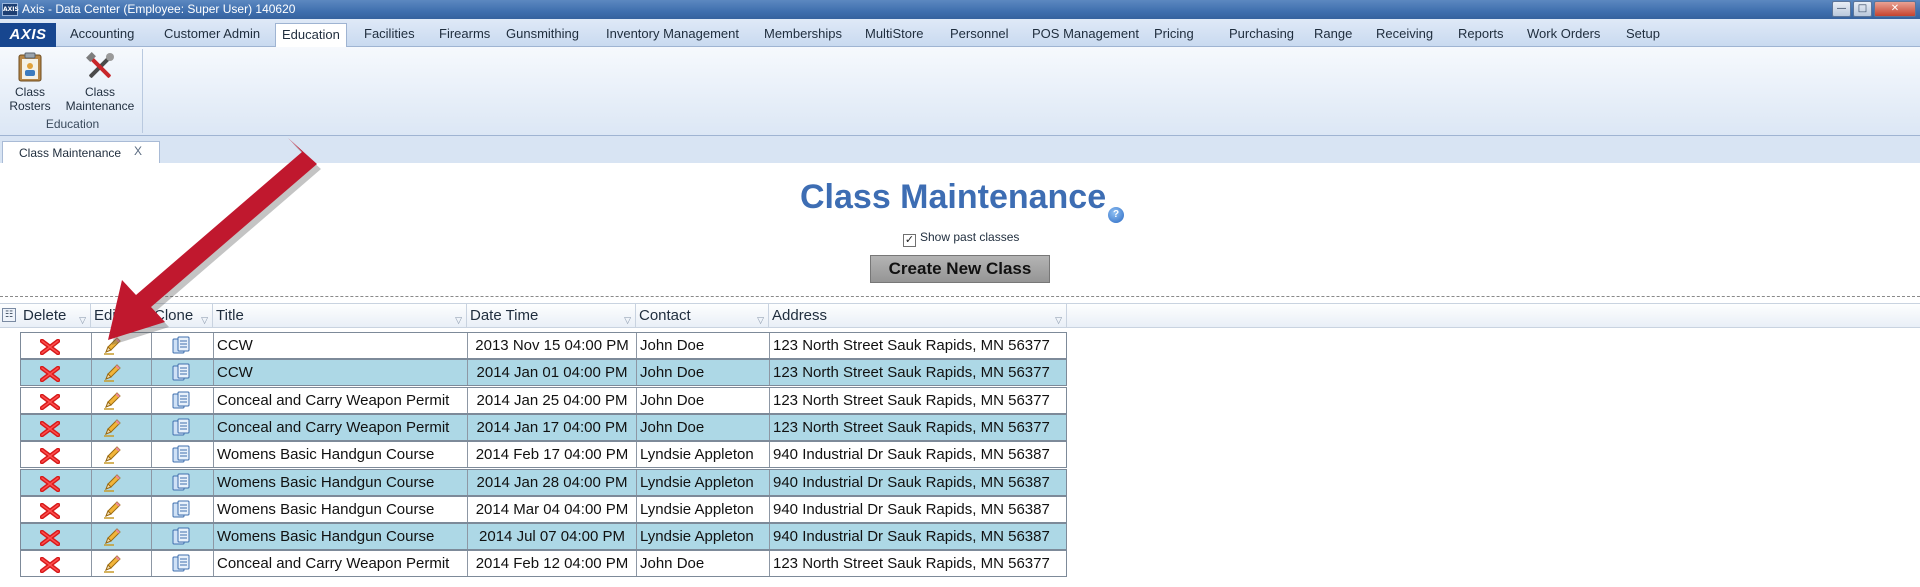 This screenshot has height=587, width=1920. What do you see at coordinates (552, 482) in the screenshot?
I see `cell-datetime: 2014 Jan 28 04:00 PM` at bounding box center [552, 482].